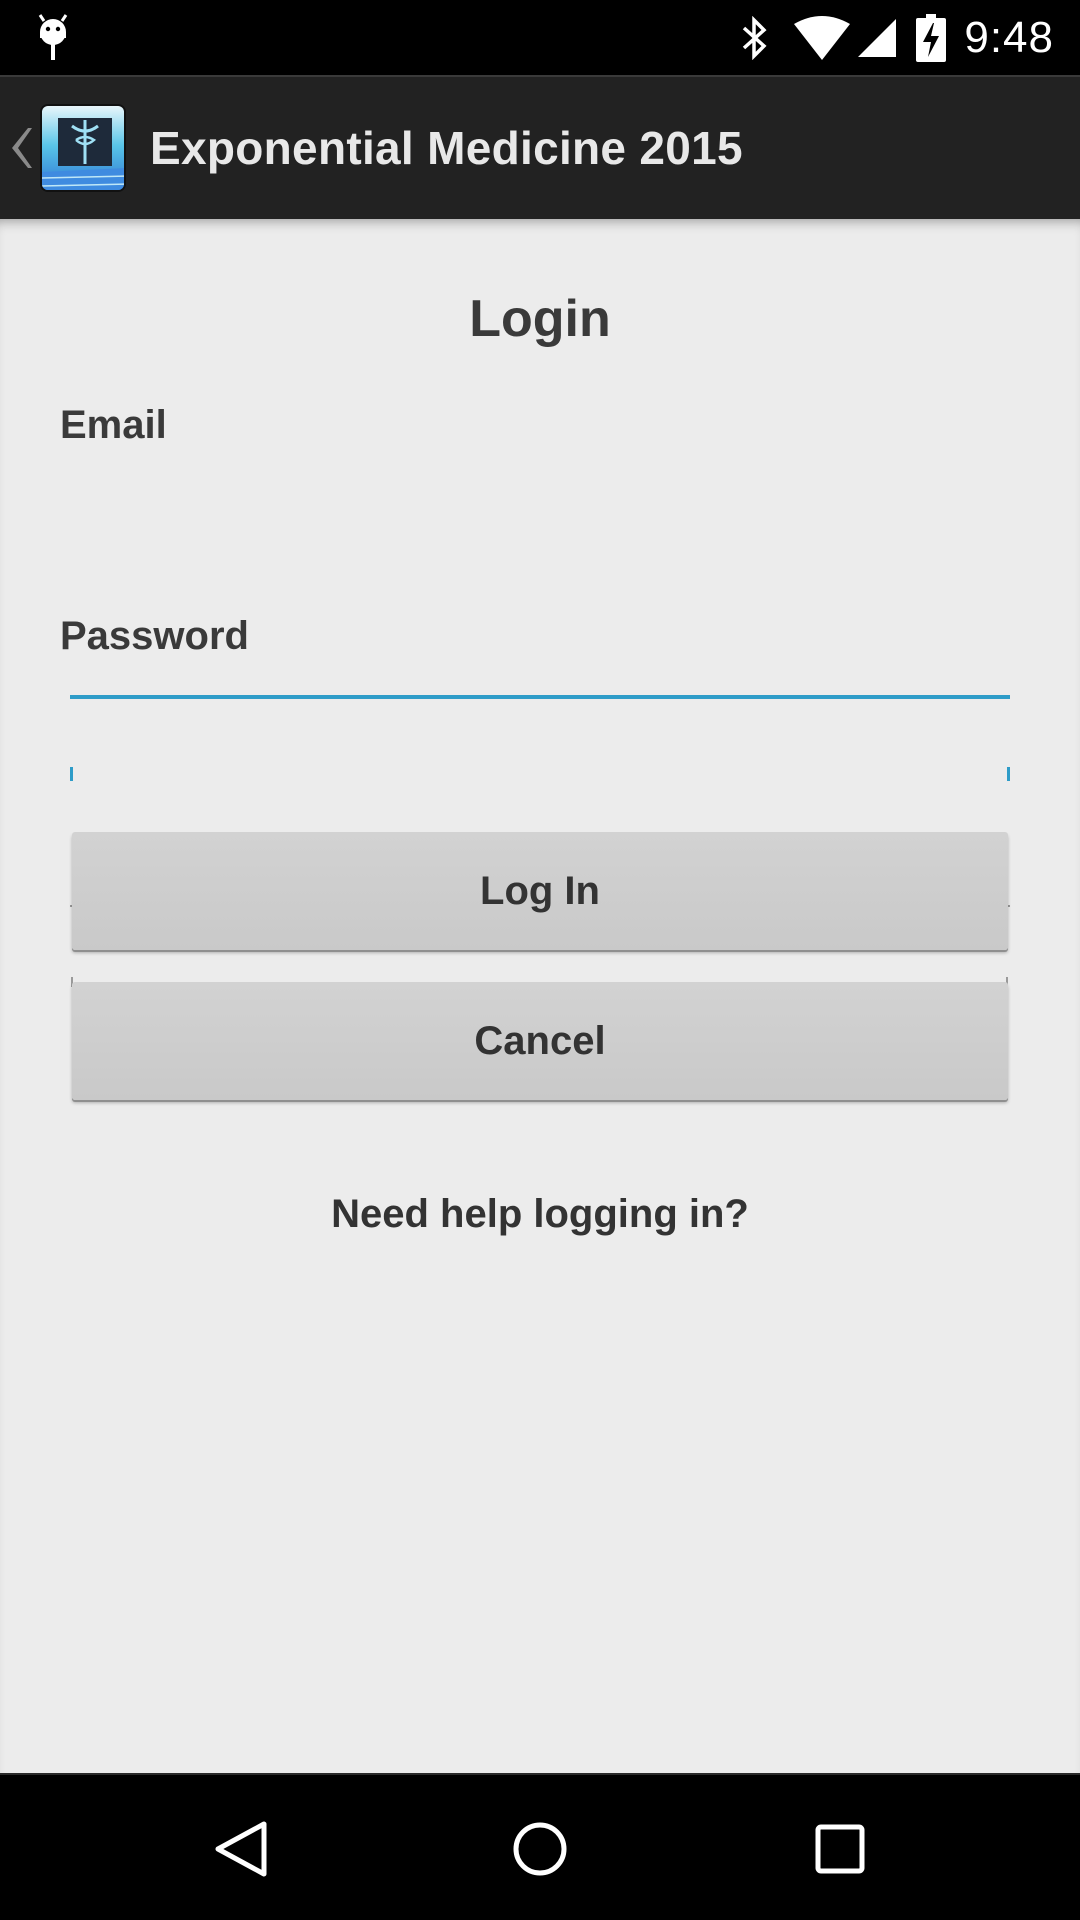 This screenshot has height=1920, width=1080. I want to click on cell-signal-icon, so click(877, 38).